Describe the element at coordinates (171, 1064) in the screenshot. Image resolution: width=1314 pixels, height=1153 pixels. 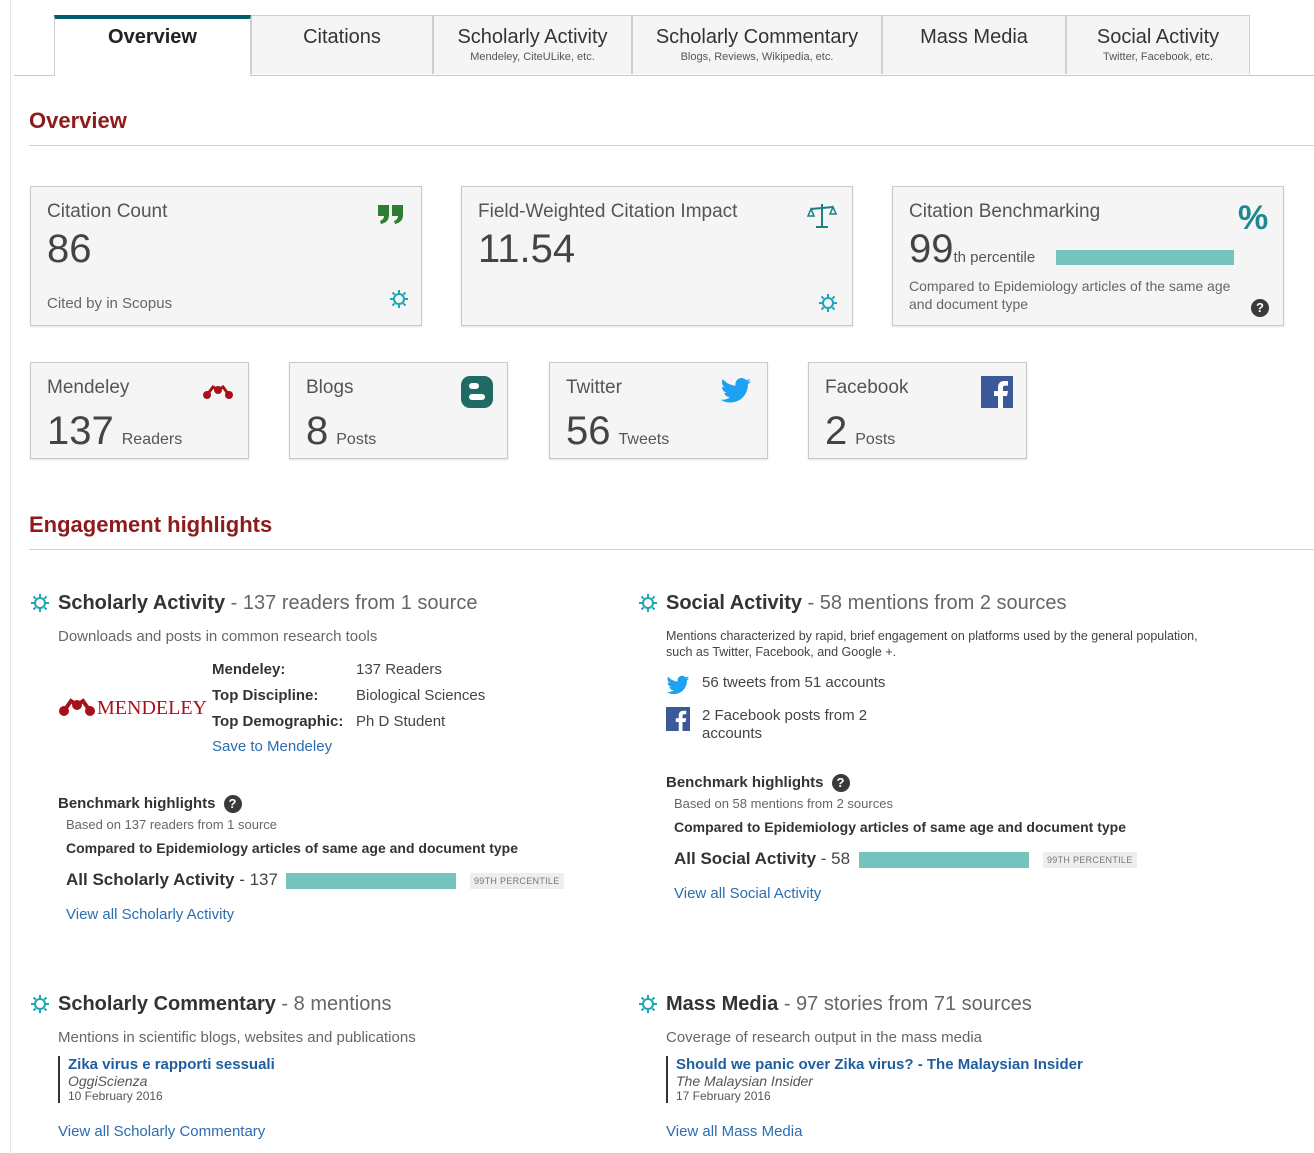
I see `story-title-link: Zika virus e rapporti sessuali` at that location.